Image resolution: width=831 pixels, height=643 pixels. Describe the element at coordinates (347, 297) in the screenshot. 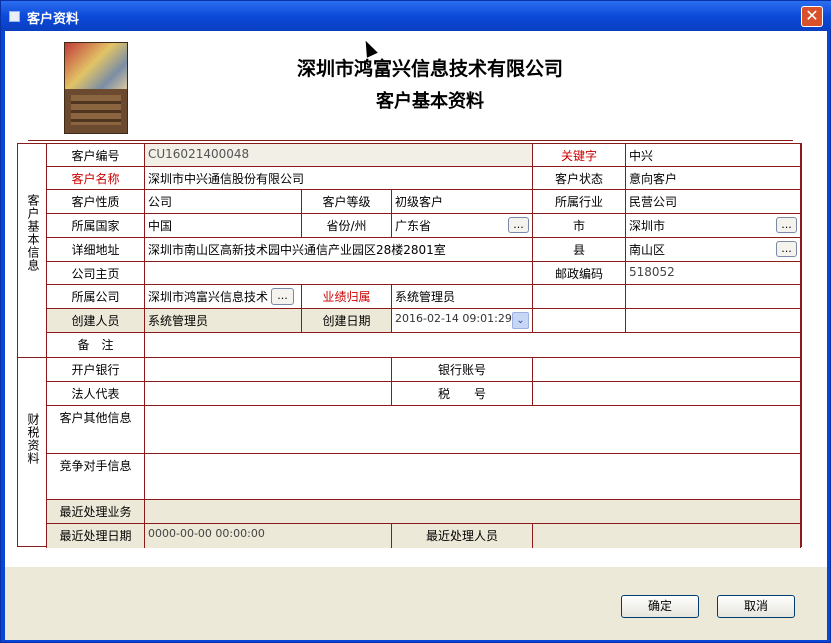

I see `label-owner: 业绩归属` at that location.